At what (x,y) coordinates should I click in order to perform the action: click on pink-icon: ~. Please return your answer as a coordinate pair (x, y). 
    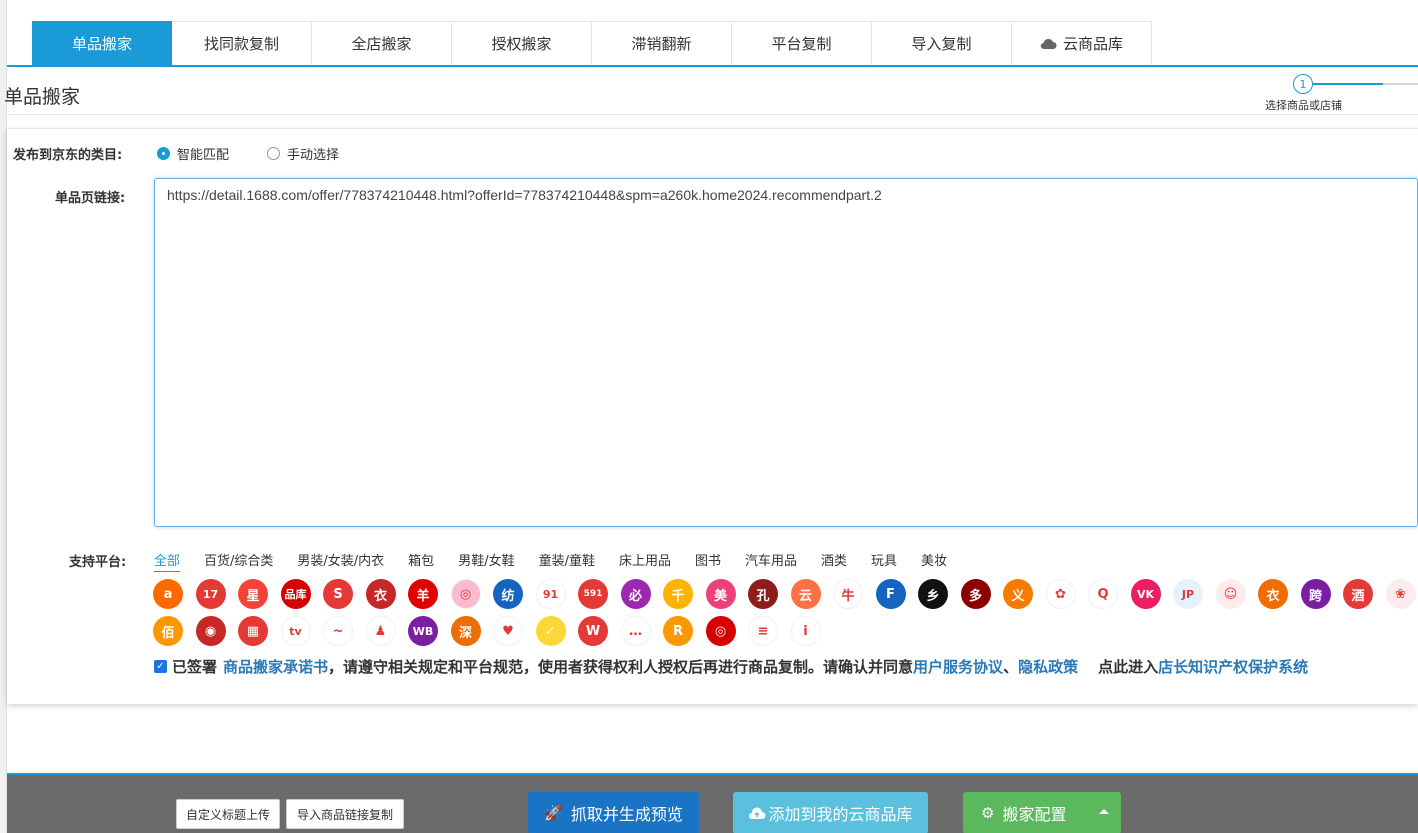
    Looking at the image, I should click on (338, 631).